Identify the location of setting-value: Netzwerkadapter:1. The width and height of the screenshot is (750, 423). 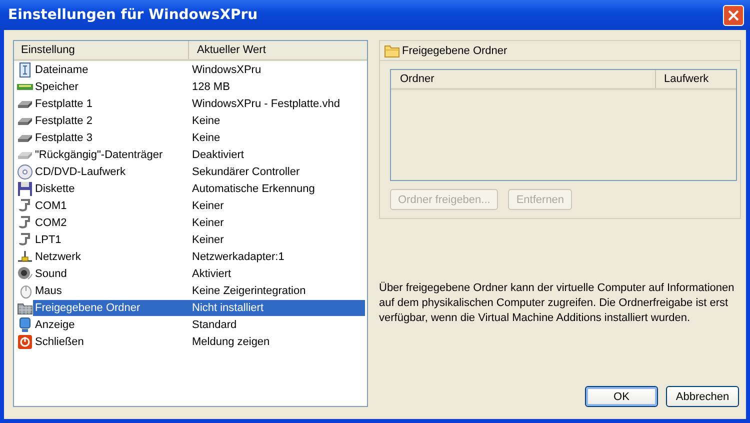
(238, 256).